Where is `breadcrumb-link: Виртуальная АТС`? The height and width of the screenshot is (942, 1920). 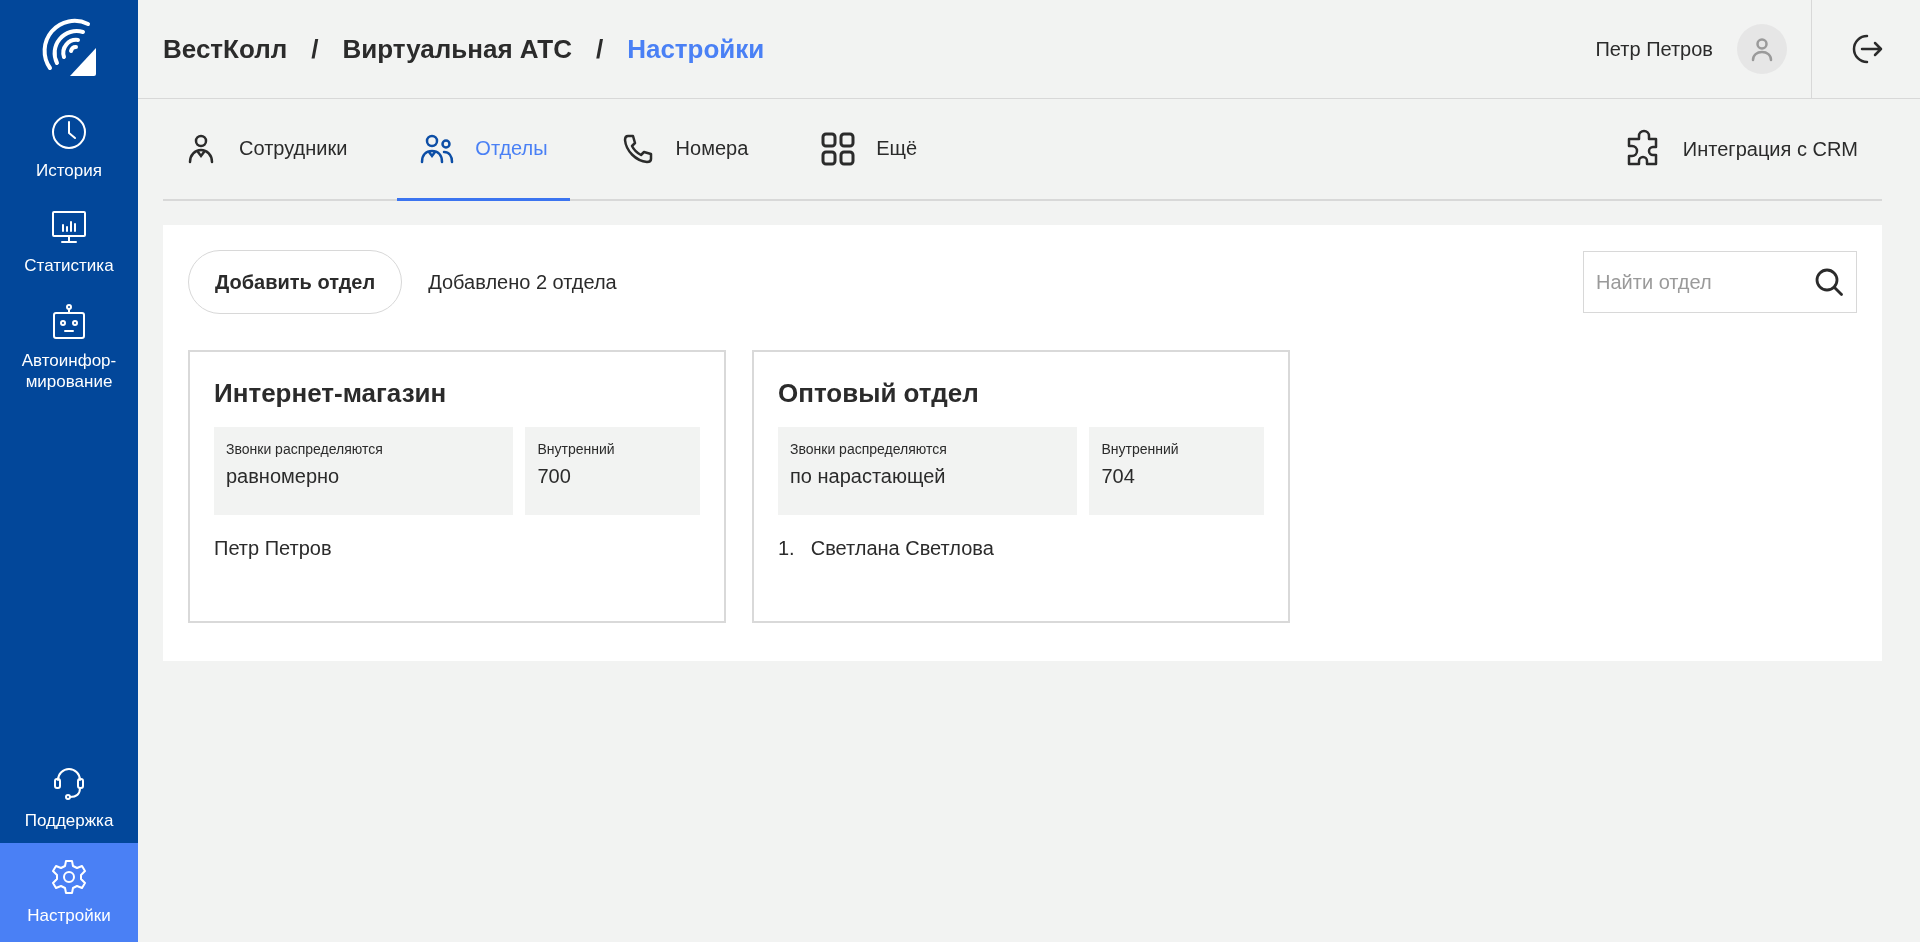
breadcrumb-link: Виртуальная АТС is located at coordinates (457, 49).